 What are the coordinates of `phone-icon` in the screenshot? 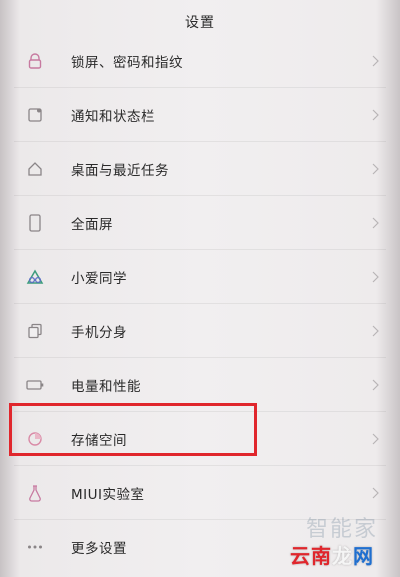 It's located at (35, 223).